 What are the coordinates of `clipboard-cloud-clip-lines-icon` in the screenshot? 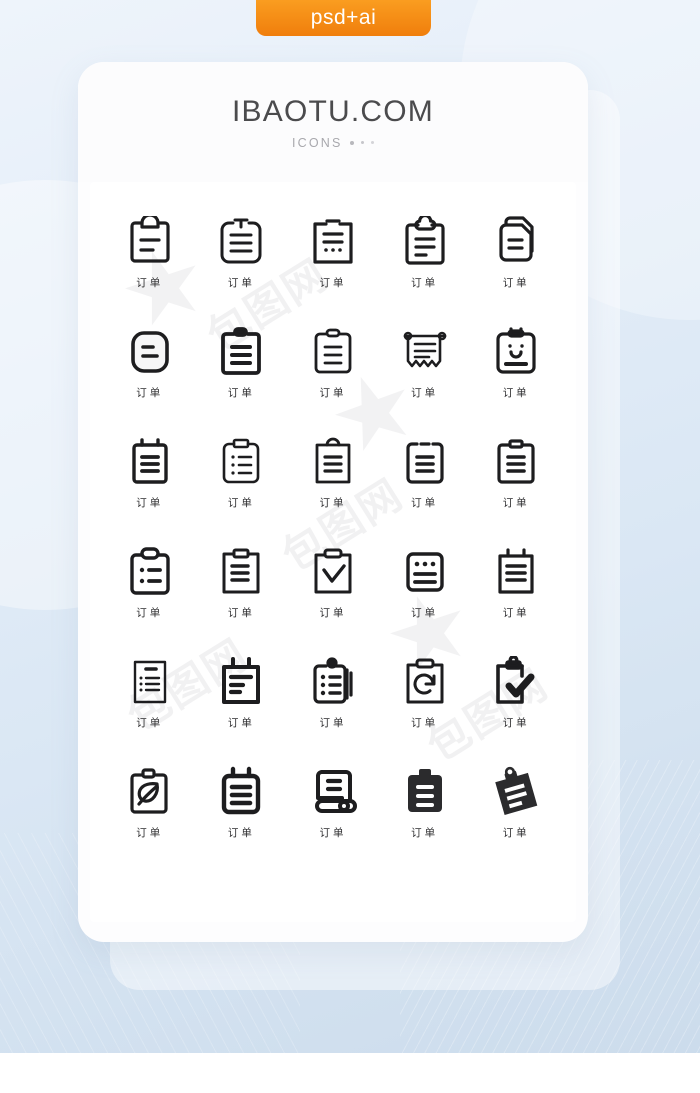 It's located at (425, 241).